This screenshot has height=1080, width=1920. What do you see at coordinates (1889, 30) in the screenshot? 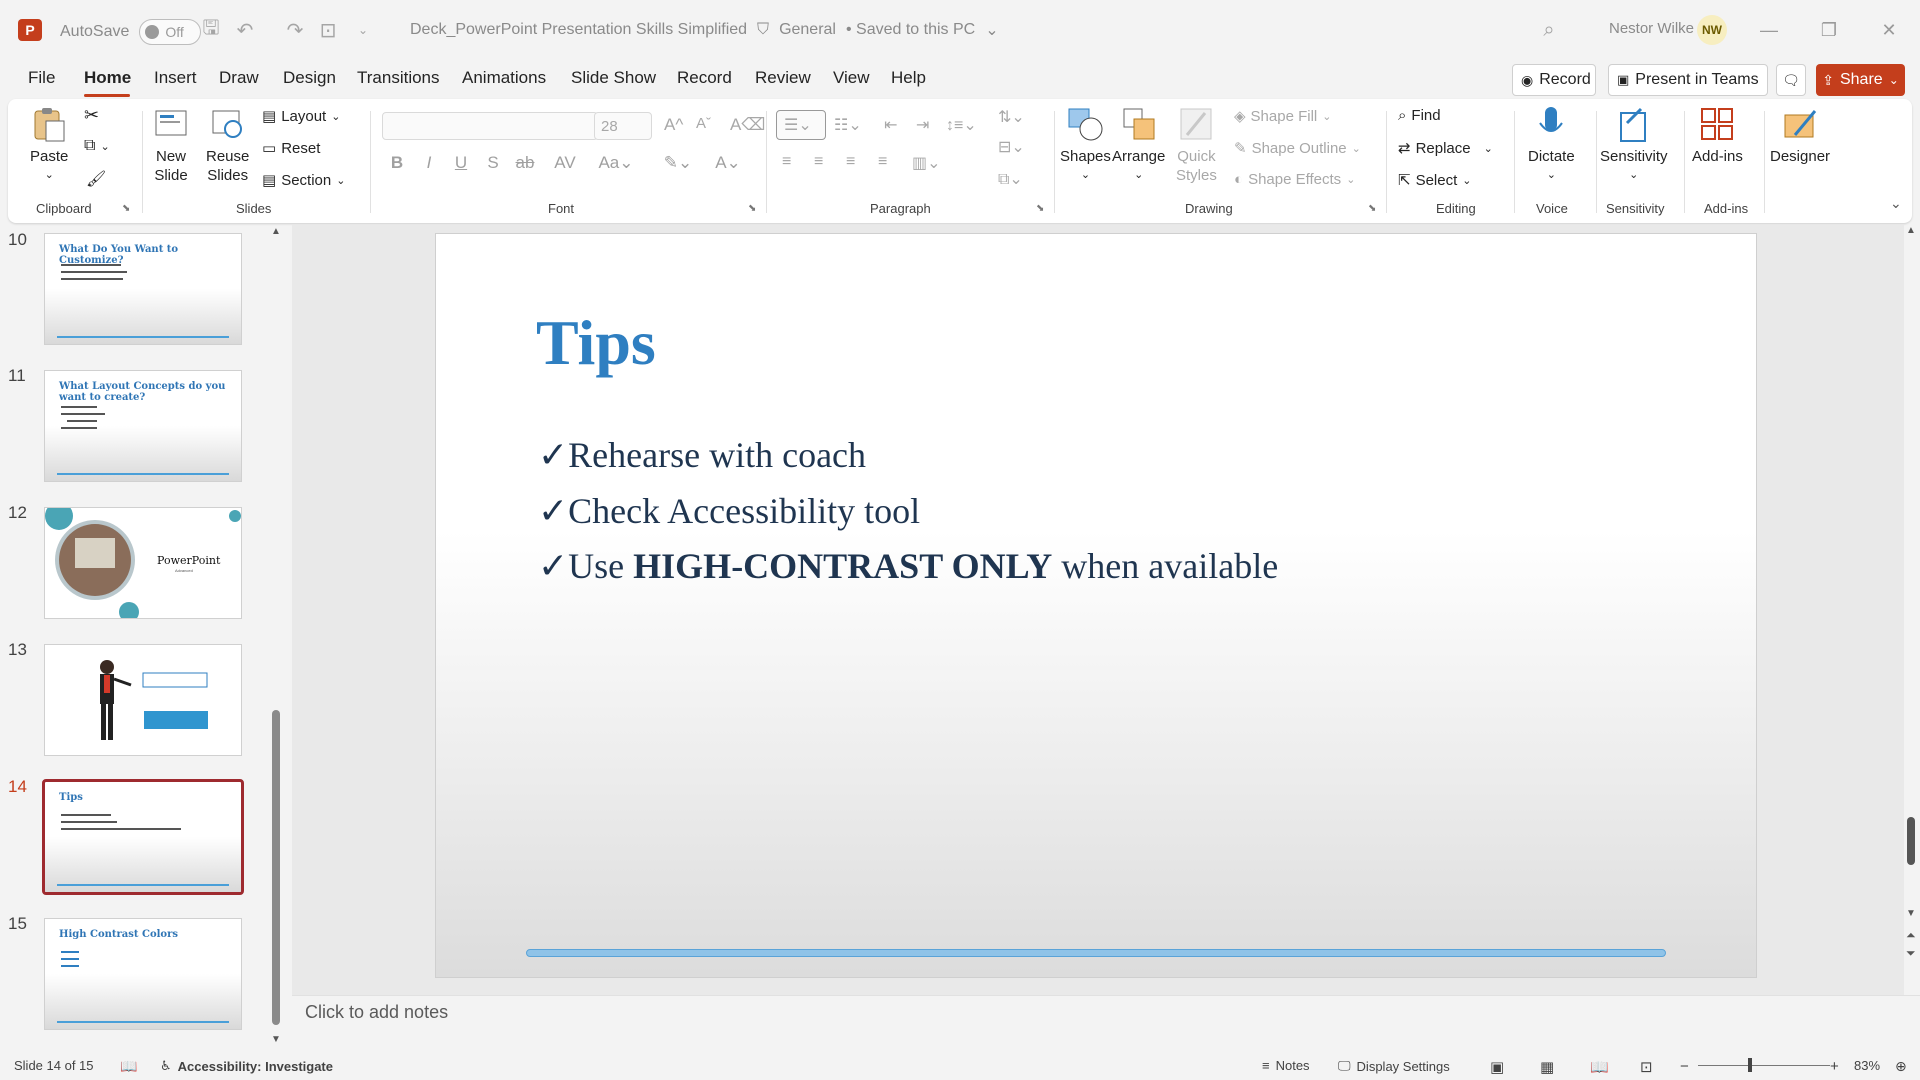
I see `close-icon: ✕` at bounding box center [1889, 30].